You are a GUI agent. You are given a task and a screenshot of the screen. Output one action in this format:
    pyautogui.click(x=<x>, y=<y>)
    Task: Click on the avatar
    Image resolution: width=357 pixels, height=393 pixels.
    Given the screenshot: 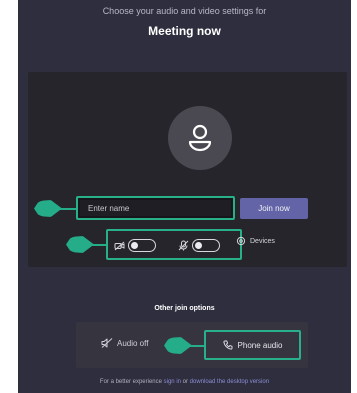 What is the action you would take?
    pyautogui.click(x=200, y=138)
    